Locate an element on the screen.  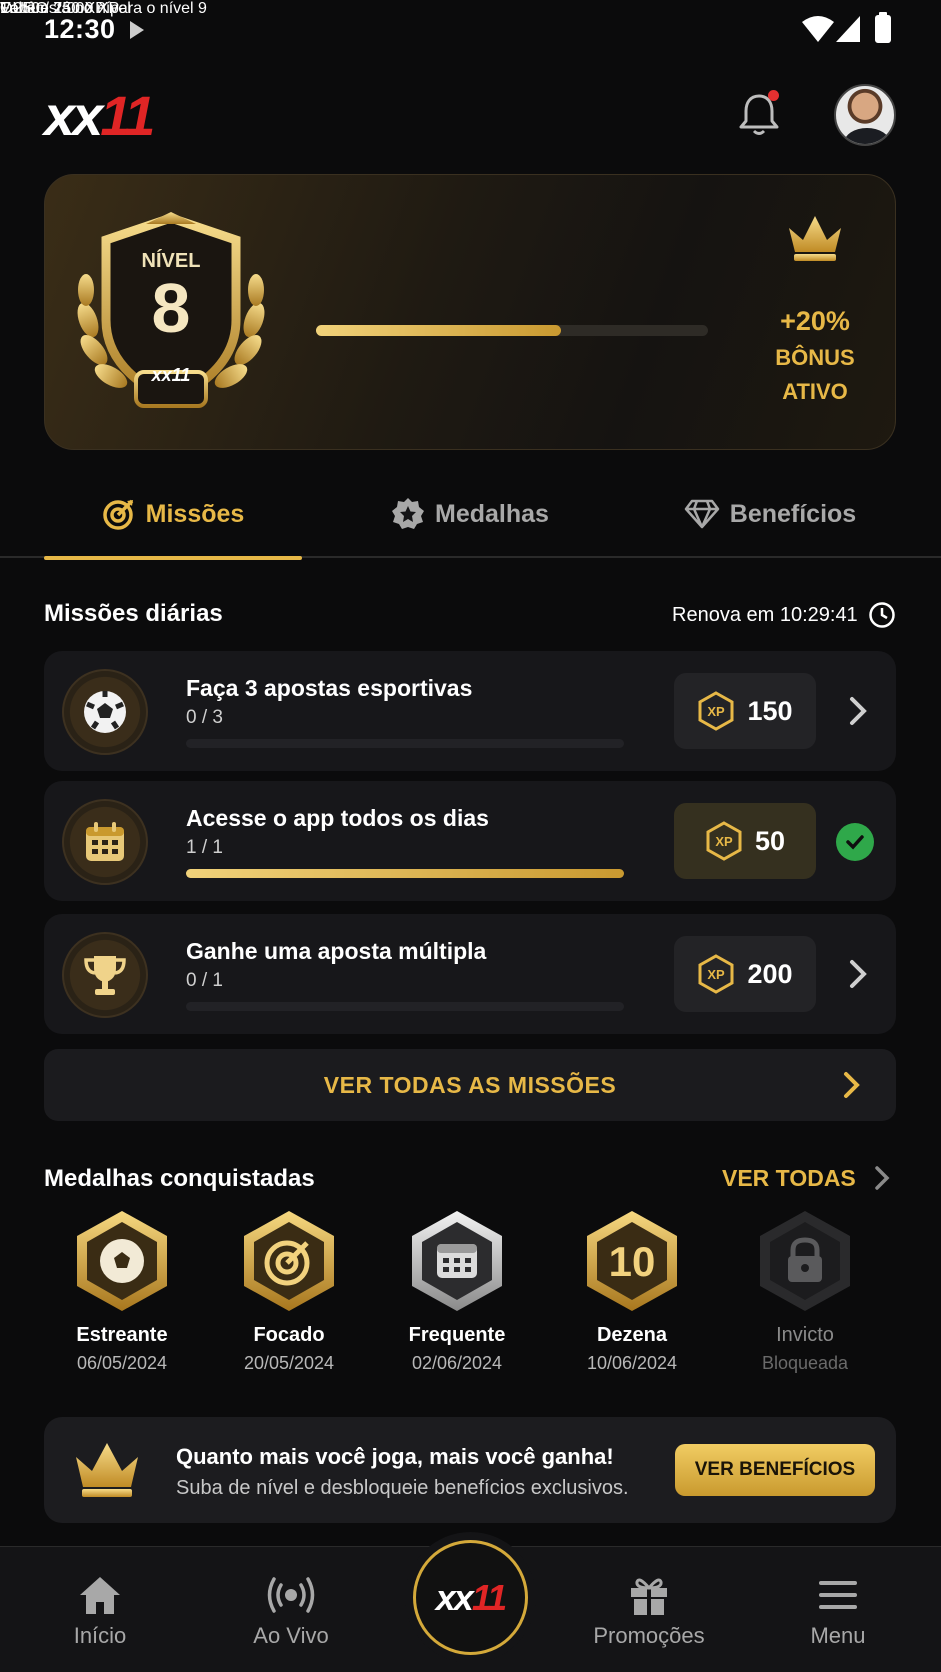
medal-item: 10 Dezena 10/06/2024 is located at coordinates (632, 1291).